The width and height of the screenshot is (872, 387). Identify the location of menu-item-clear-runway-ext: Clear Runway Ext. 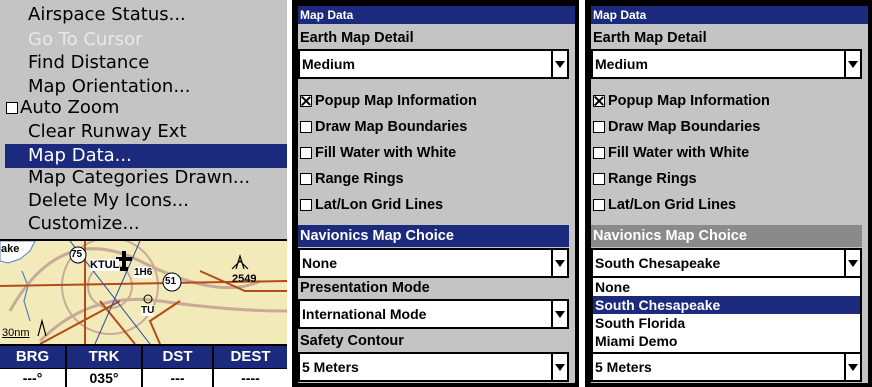
(143, 132).